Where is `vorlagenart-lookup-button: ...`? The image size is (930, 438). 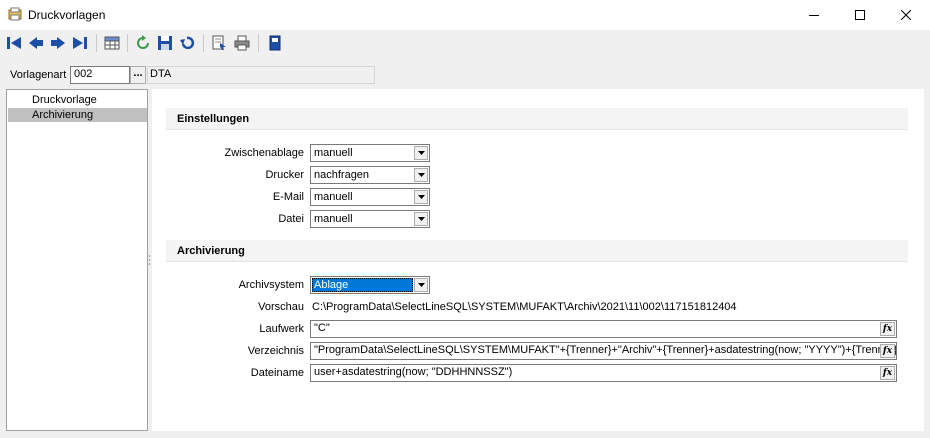 vorlagenart-lookup-button: ... is located at coordinates (138, 75).